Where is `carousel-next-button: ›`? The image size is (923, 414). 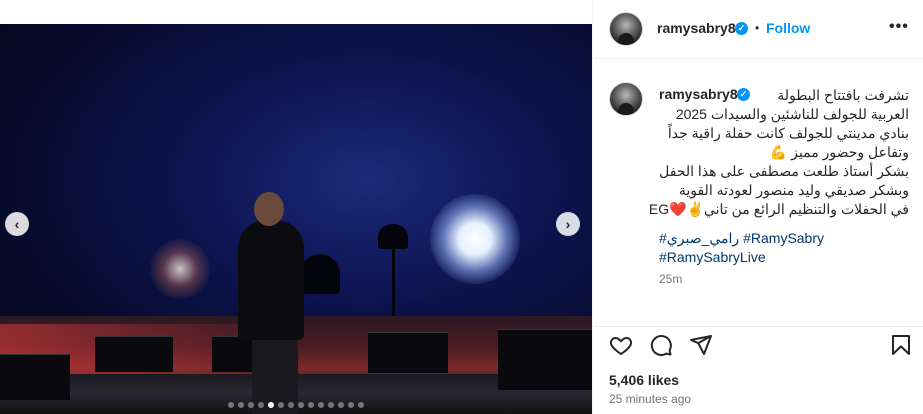
carousel-next-button: › is located at coordinates (568, 224).